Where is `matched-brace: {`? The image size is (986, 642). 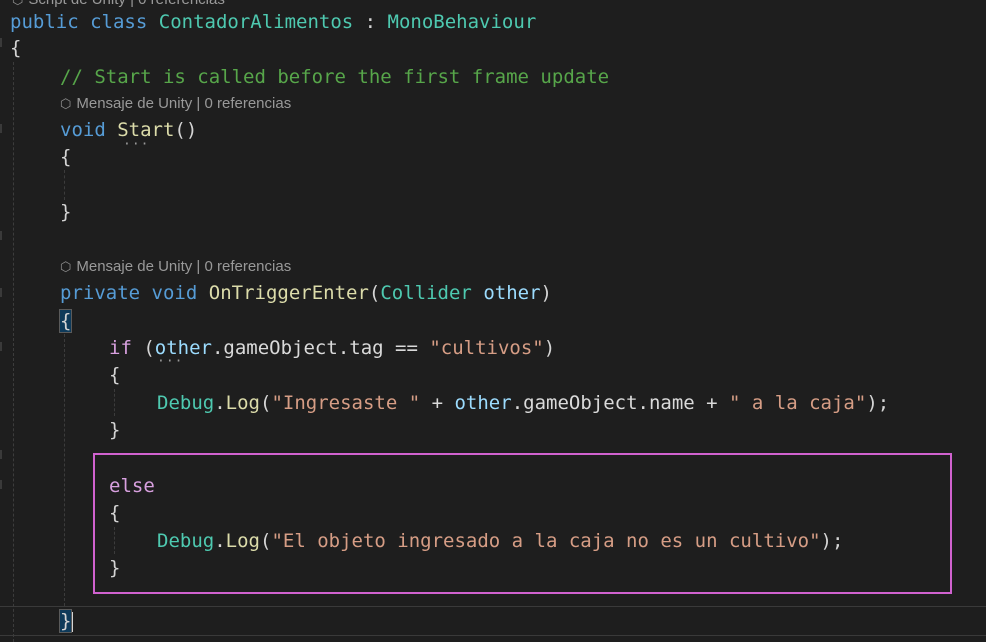 matched-brace: { is located at coordinates (65, 321).